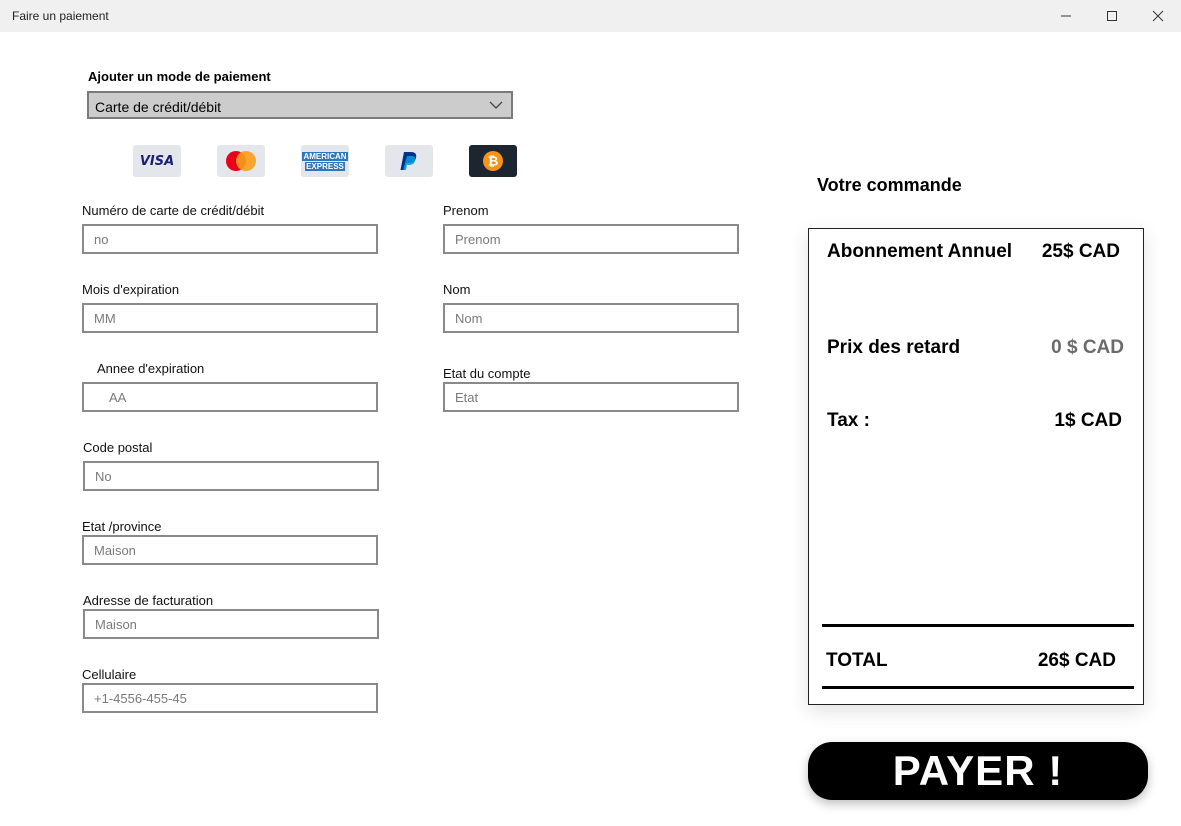  What do you see at coordinates (457, 289) in the screenshot?
I see `last-name-label: Nom` at bounding box center [457, 289].